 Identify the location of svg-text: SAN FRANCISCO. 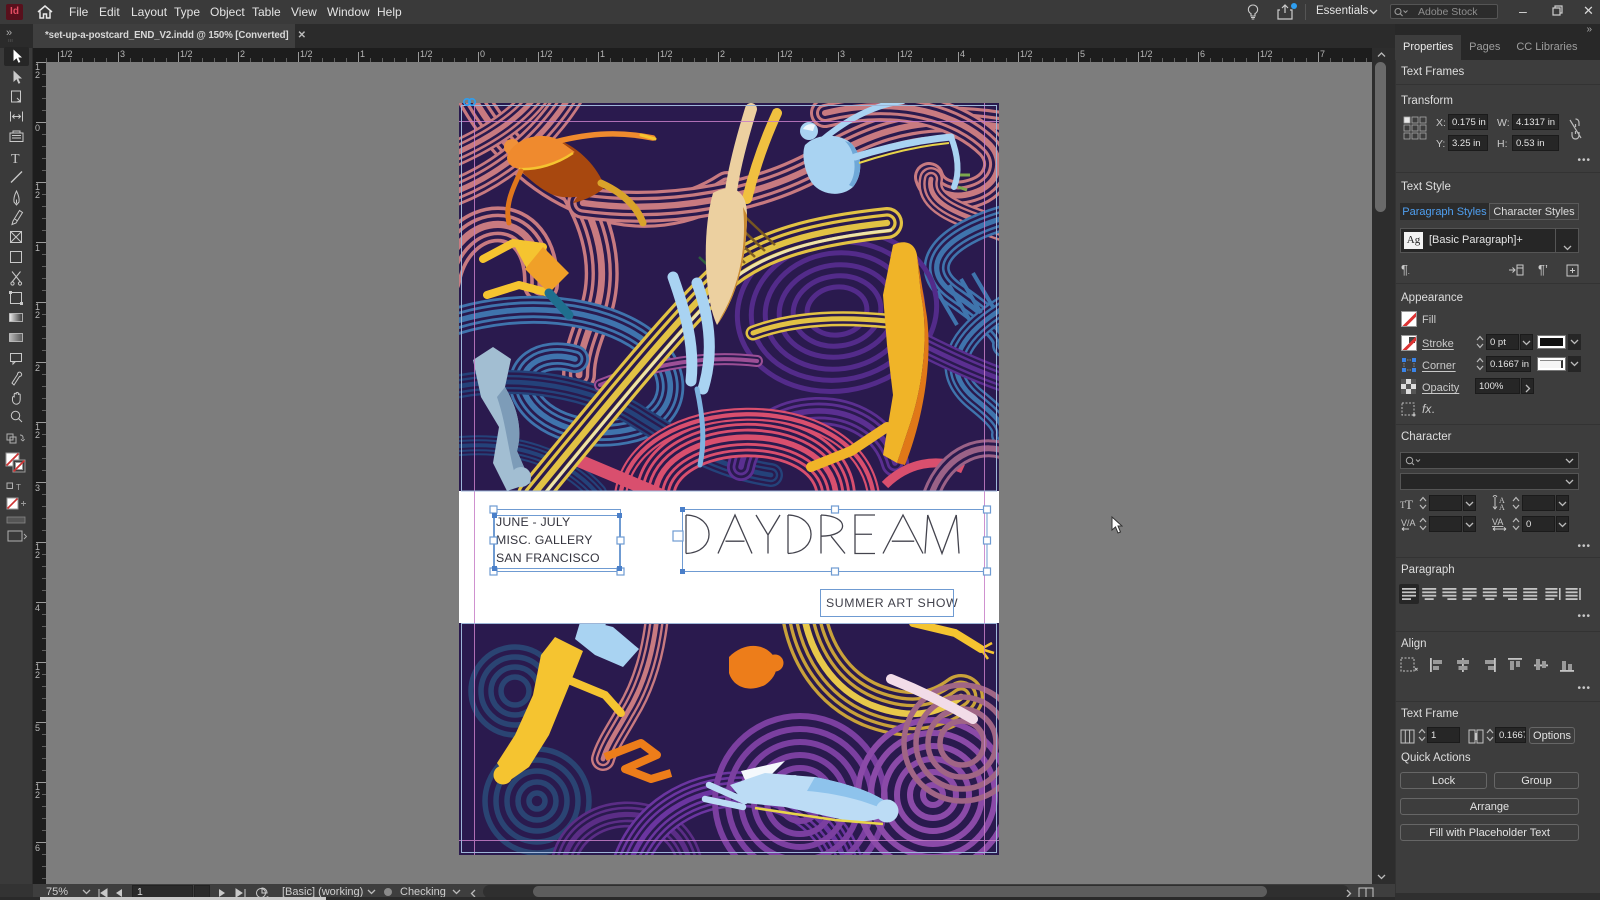
(548, 558).